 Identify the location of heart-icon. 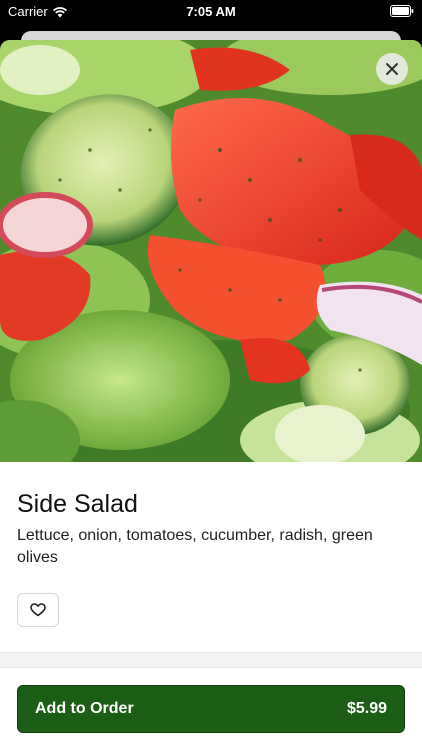
(38, 610).